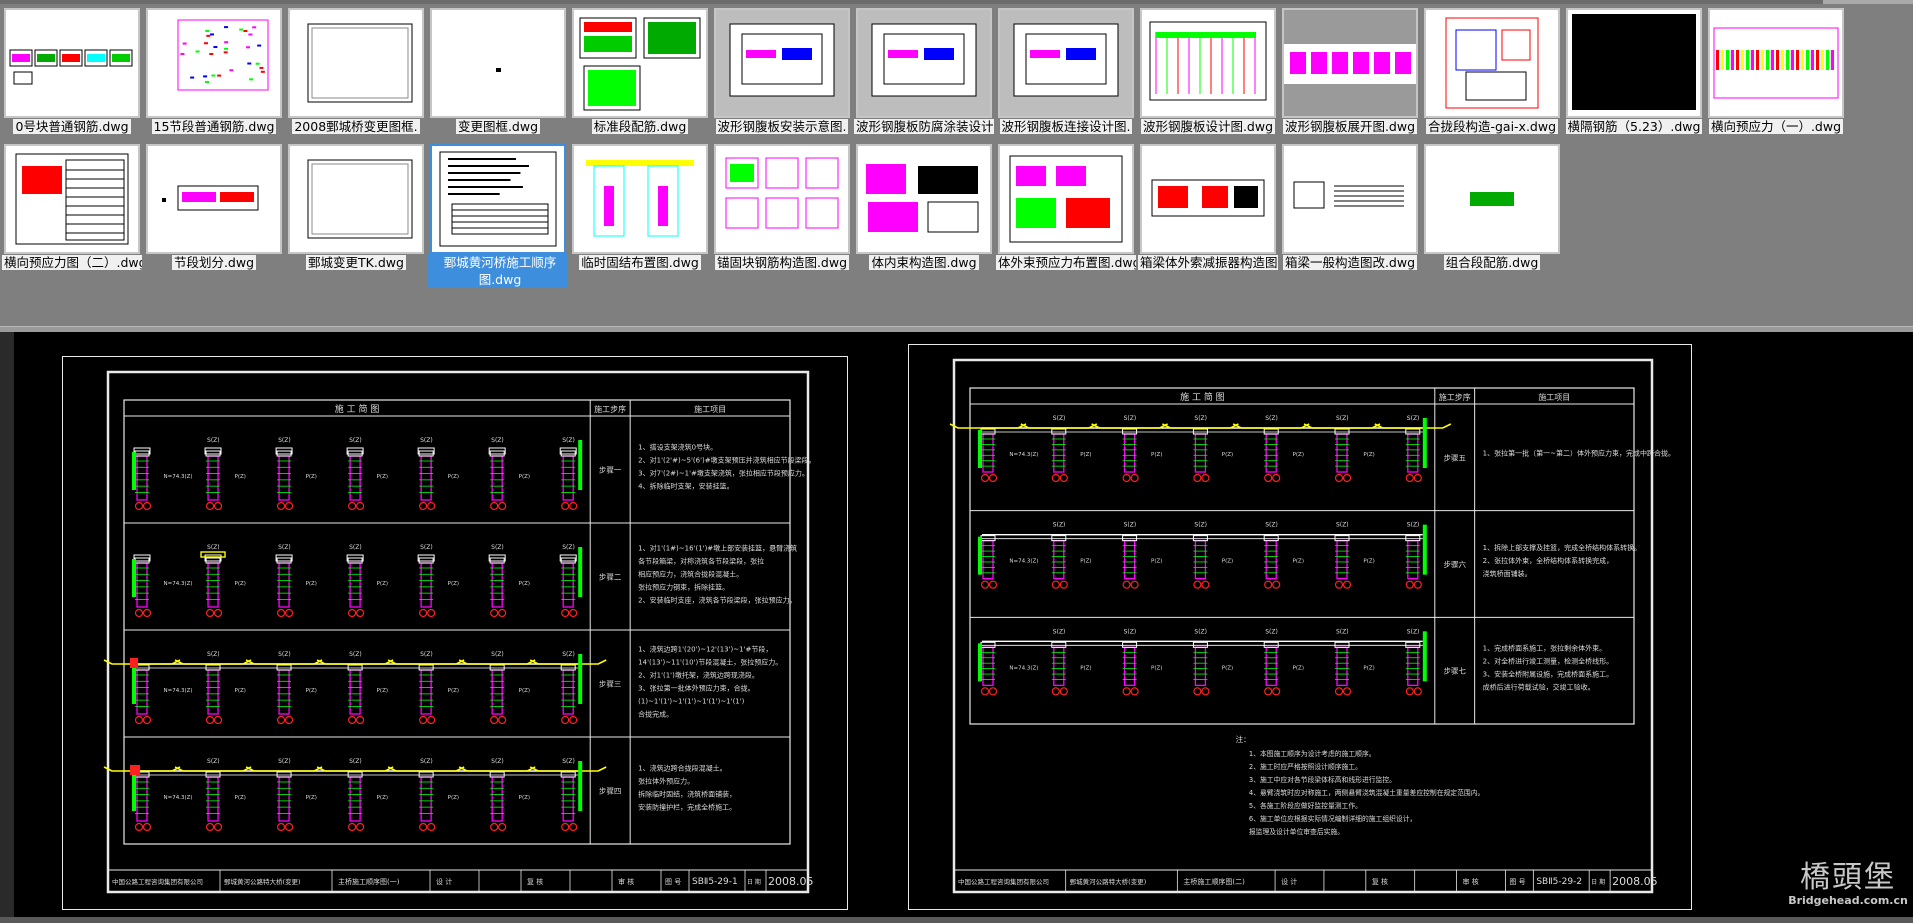 The height and width of the screenshot is (923, 1913). I want to click on thumbnail-label: 临时固结布置图.dwg, so click(640, 262).